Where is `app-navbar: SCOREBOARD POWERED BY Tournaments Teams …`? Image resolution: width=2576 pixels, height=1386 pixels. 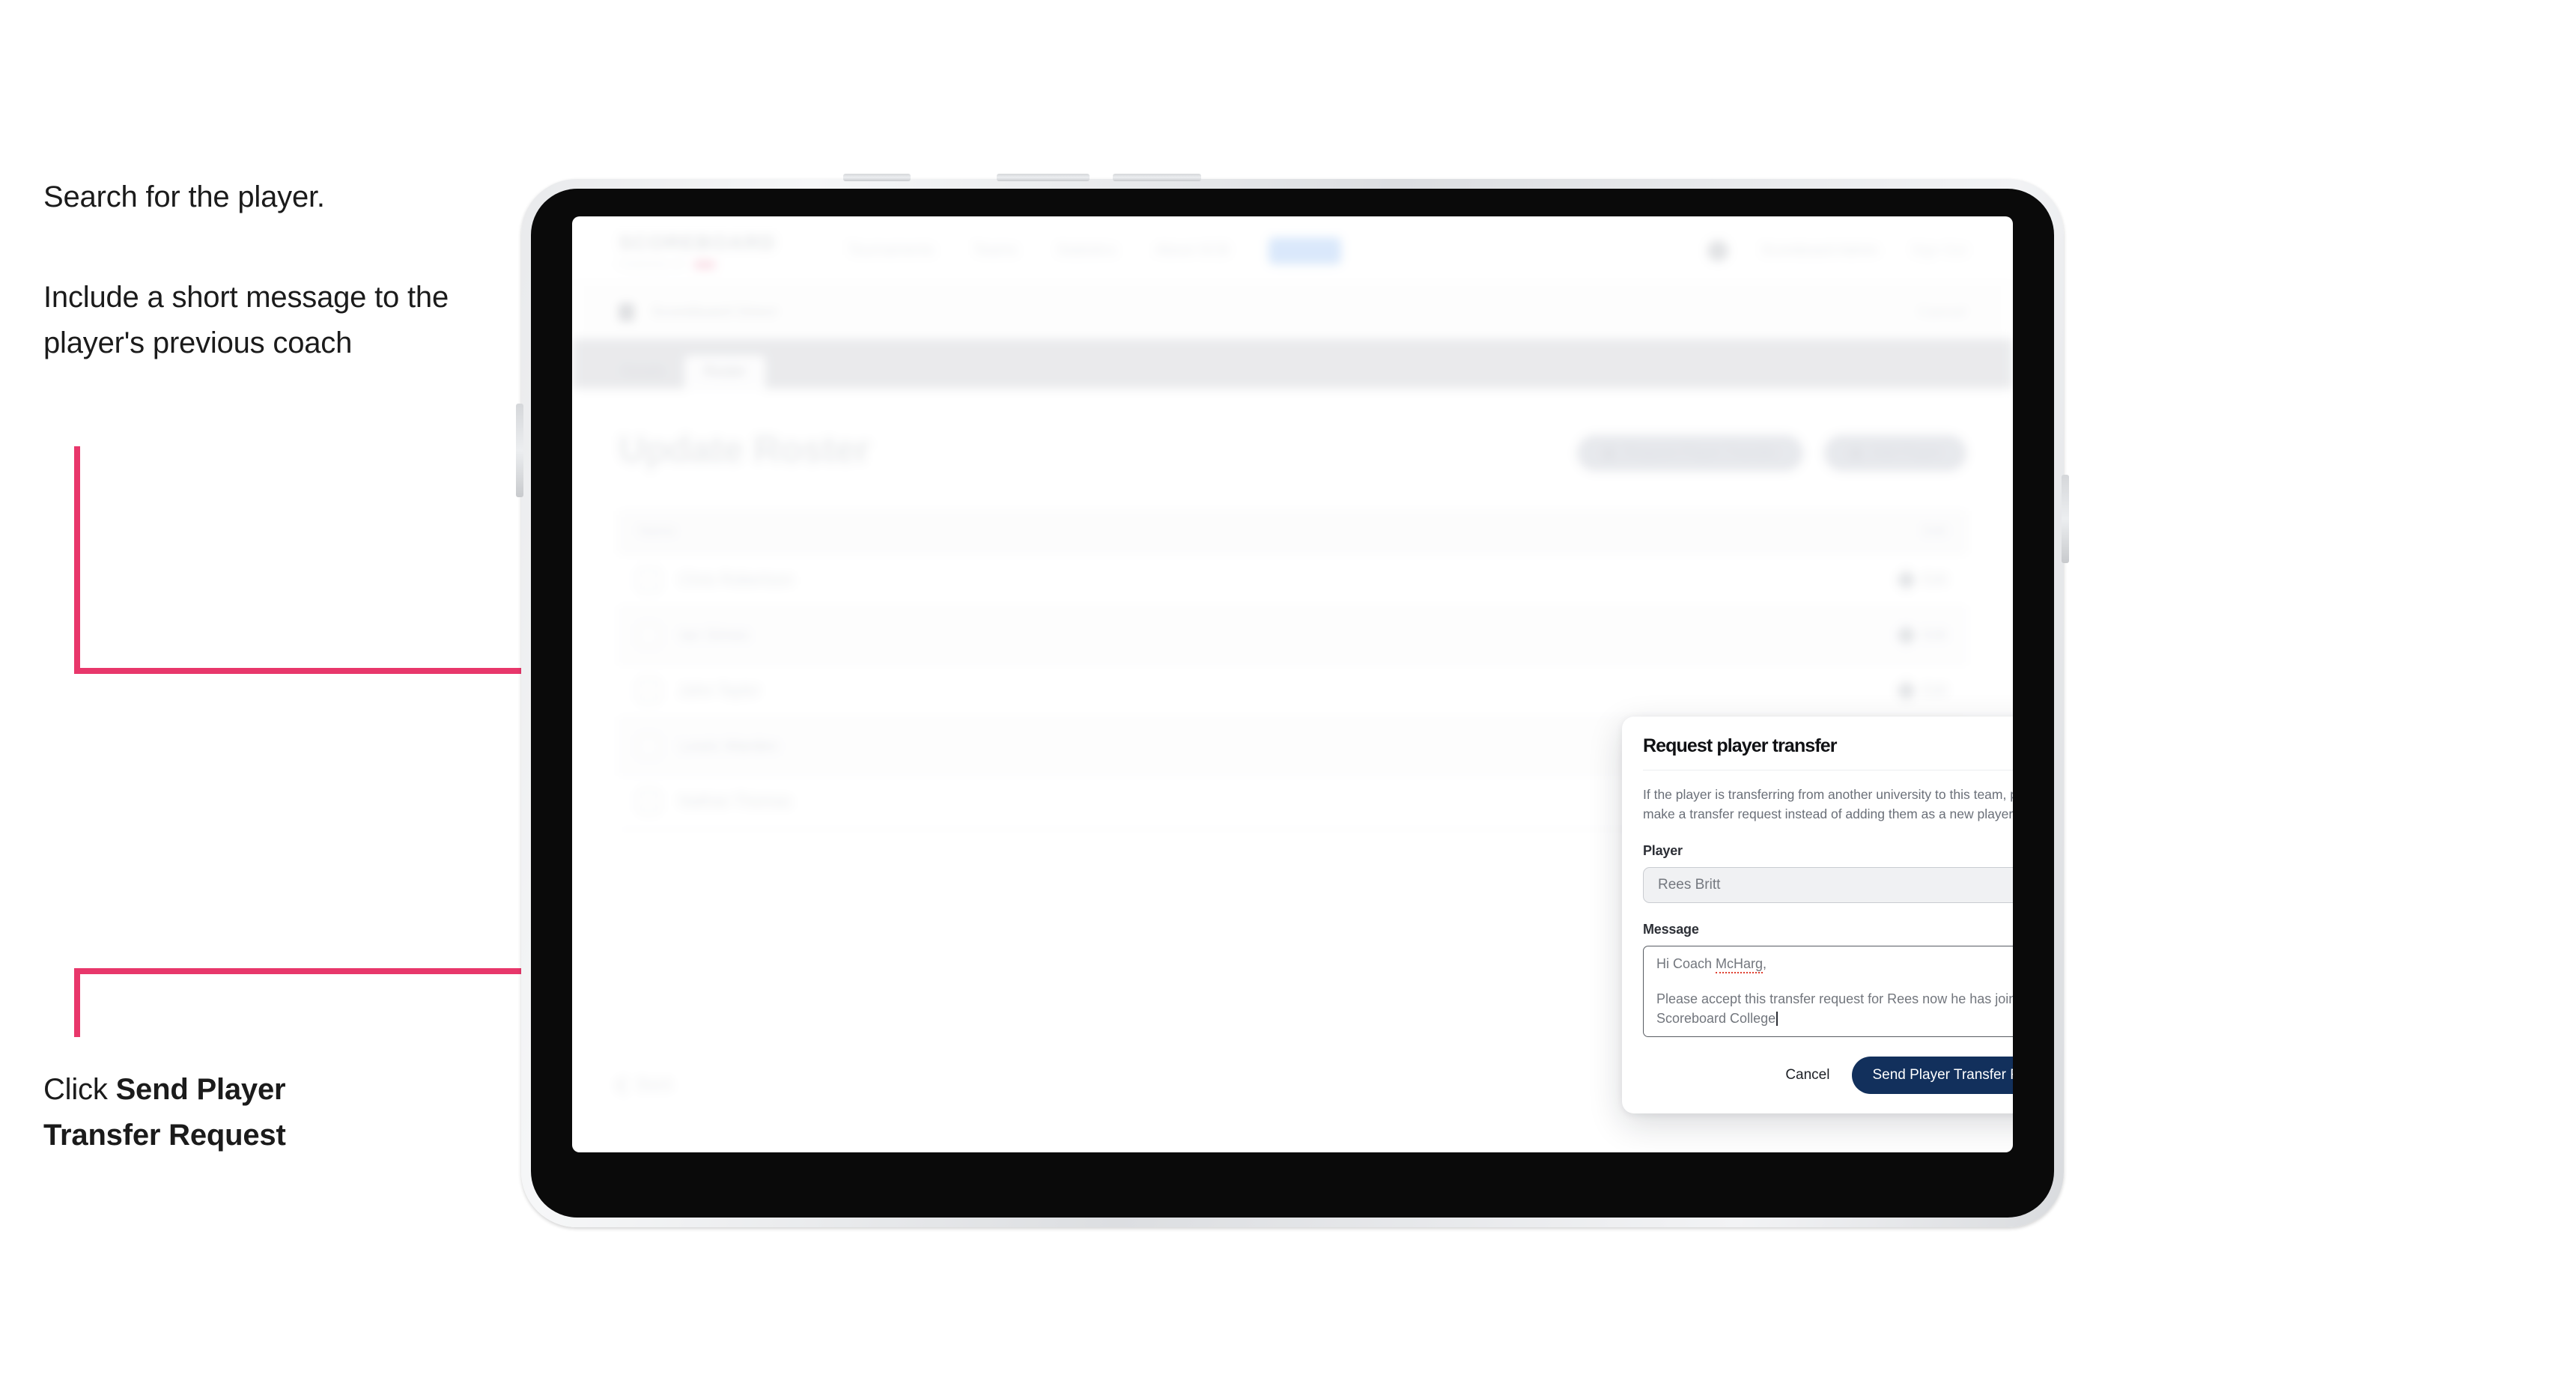 app-navbar: SCOREBOARD POWERED BY Tournaments Teams … is located at coordinates (1292, 251).